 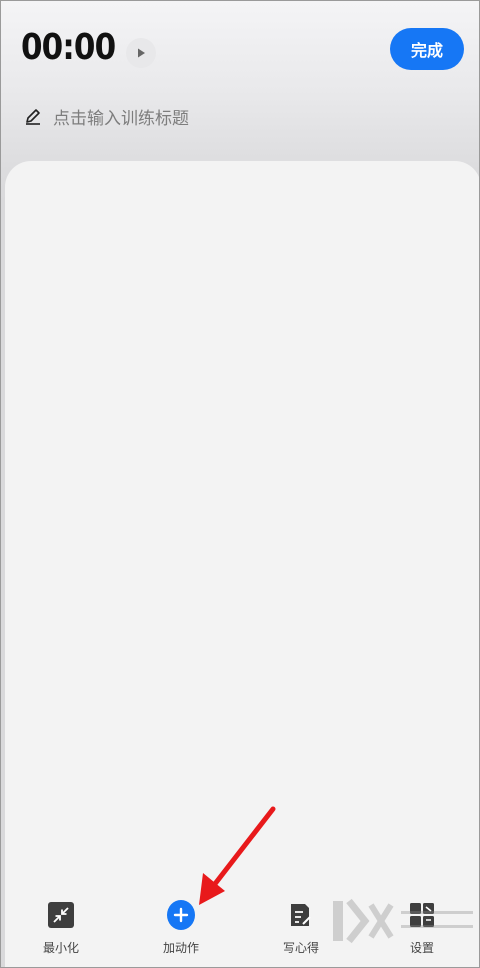 What do you see at coordinates (68, 47) in the screenshot?
I see `workout-timer: 00:00` at bounding box center [68, 47].